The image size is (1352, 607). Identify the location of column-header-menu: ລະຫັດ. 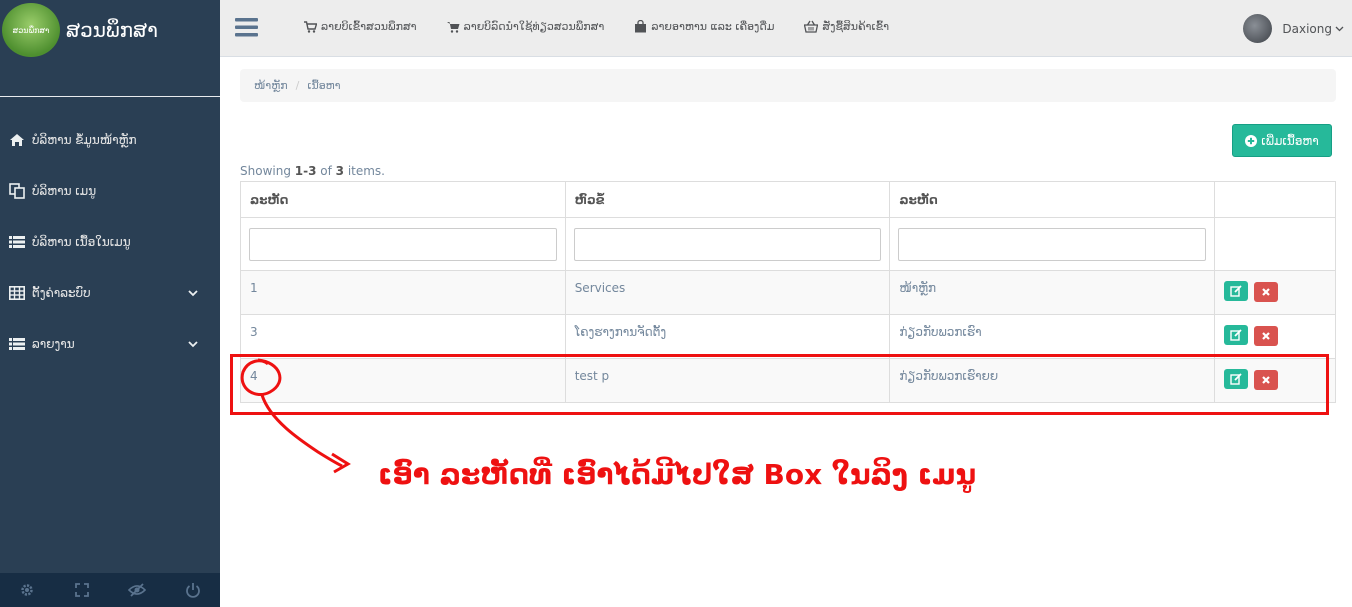
(1052, 199).